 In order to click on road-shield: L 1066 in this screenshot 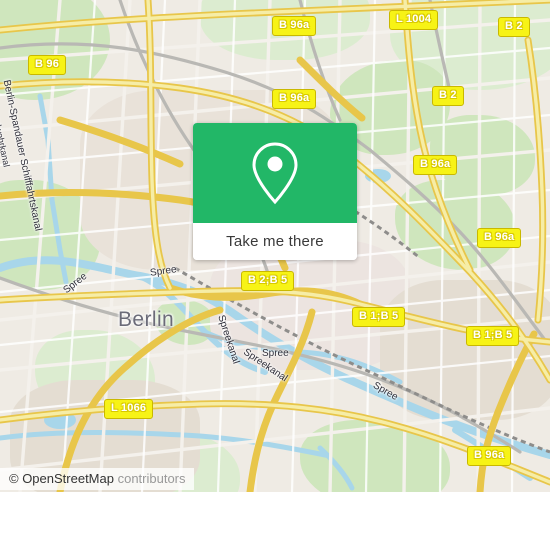, I will do `click(129, 409)`.